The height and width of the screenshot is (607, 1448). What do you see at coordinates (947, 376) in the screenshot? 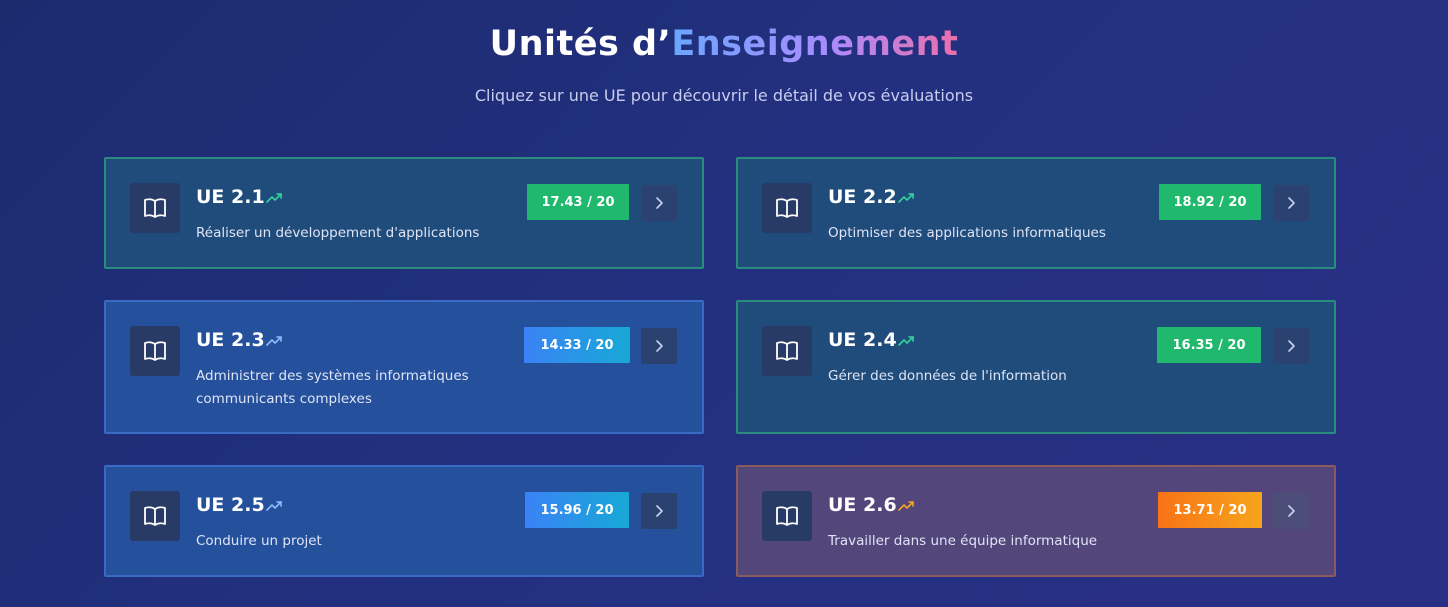
I see `ue-title: Gérer des données de l'information` at bounding box center [947, 376].